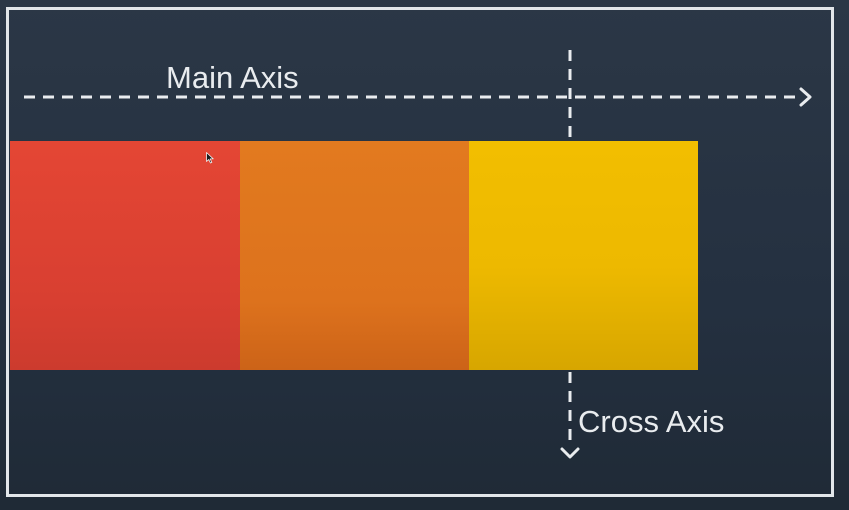  What do you see at coordinates (232, 77) in the screenshot?
I see `main-axis-label: Main Axis` at bounding box center [232, 77].